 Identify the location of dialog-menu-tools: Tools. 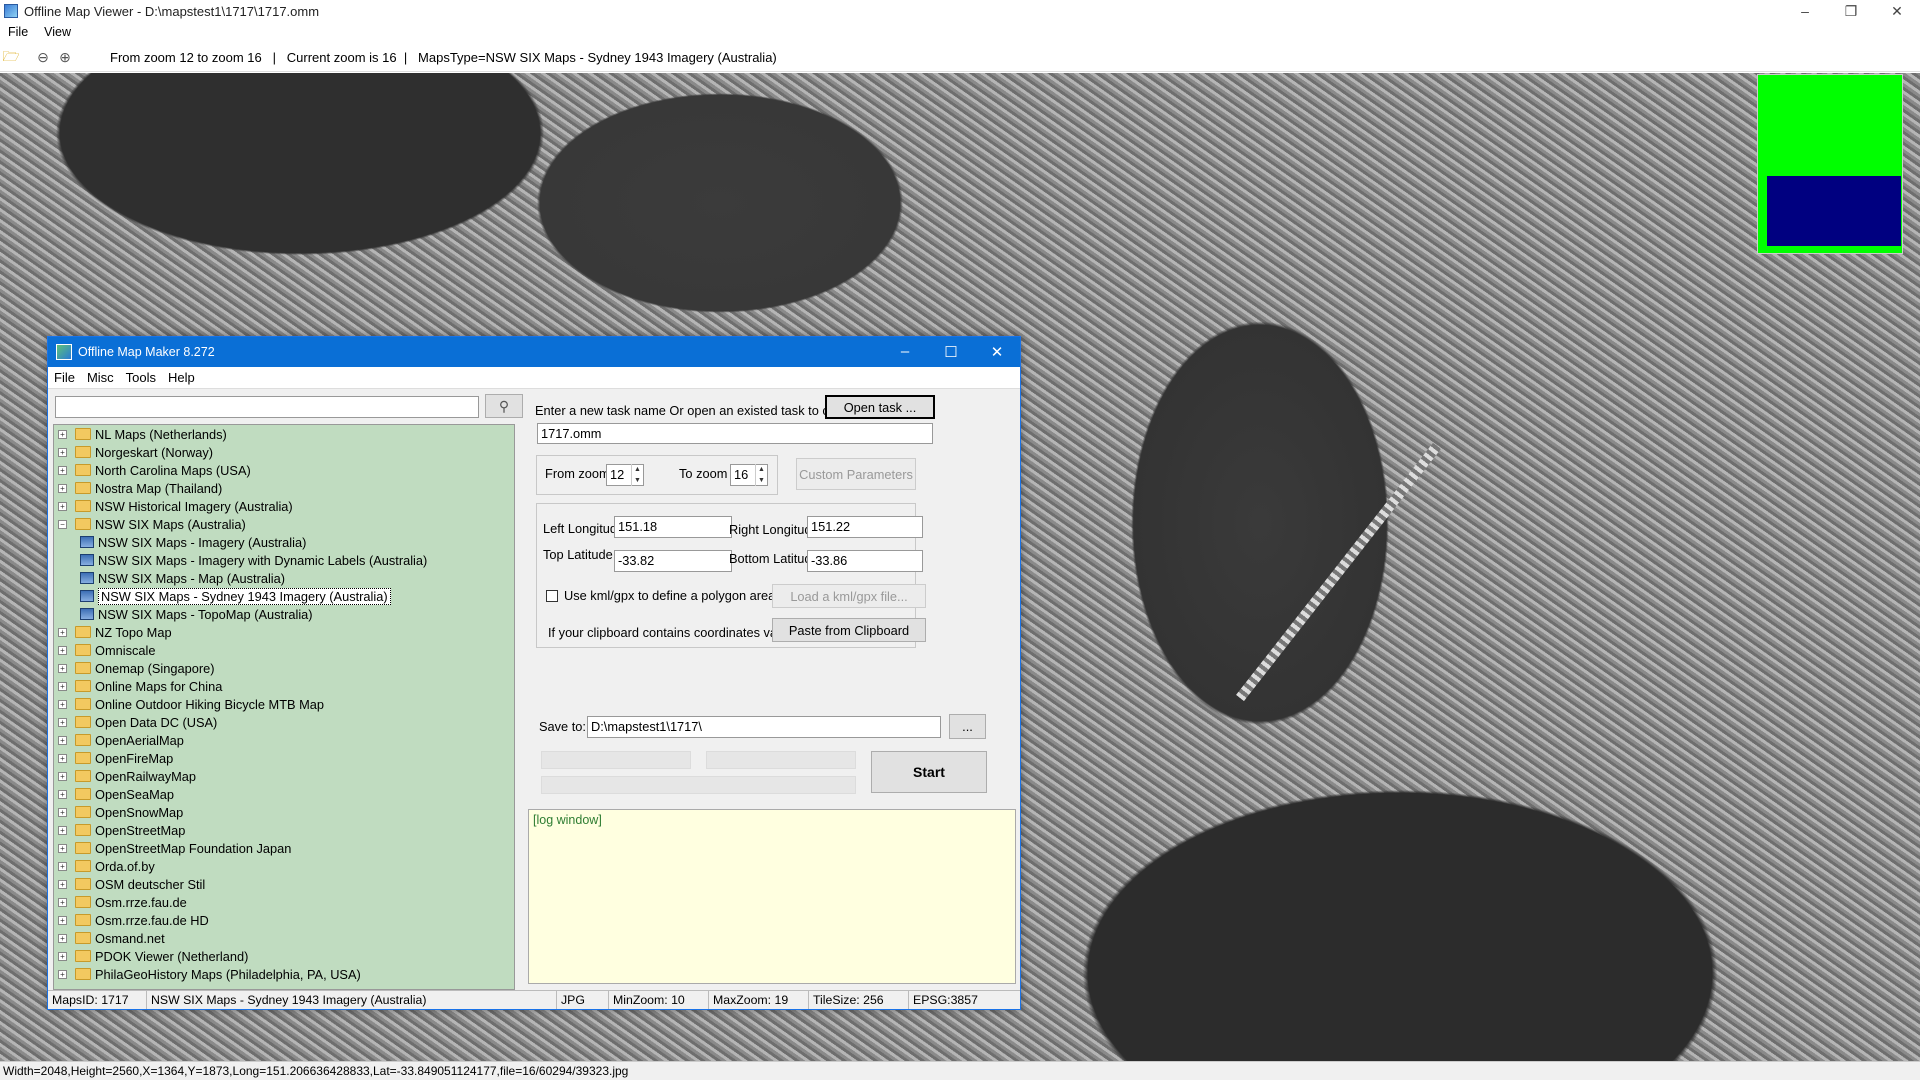
(141, 377).